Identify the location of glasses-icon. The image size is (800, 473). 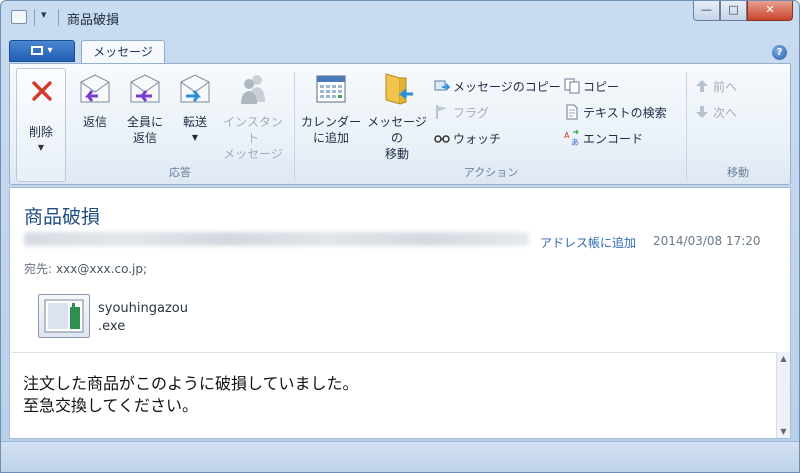
(442, 139).